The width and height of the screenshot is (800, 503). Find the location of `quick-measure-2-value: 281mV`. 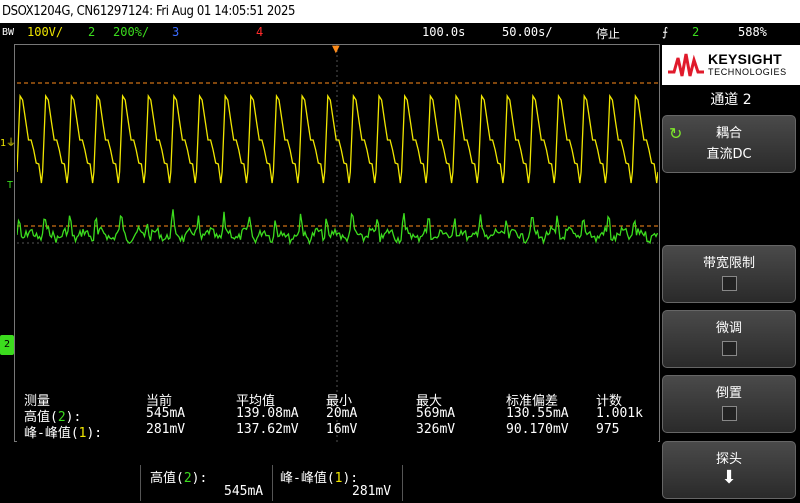

quick-measure-2-value: 281mV is located at coordinates (372, 491).